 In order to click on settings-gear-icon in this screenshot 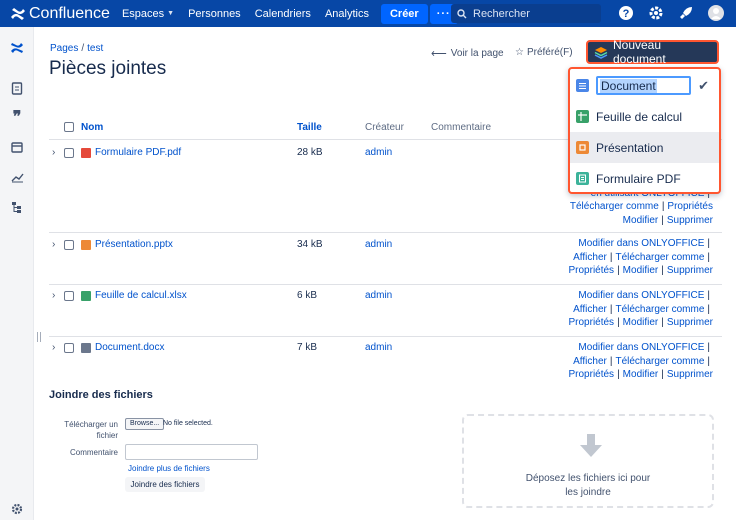, I will do `click(656, 13)`.